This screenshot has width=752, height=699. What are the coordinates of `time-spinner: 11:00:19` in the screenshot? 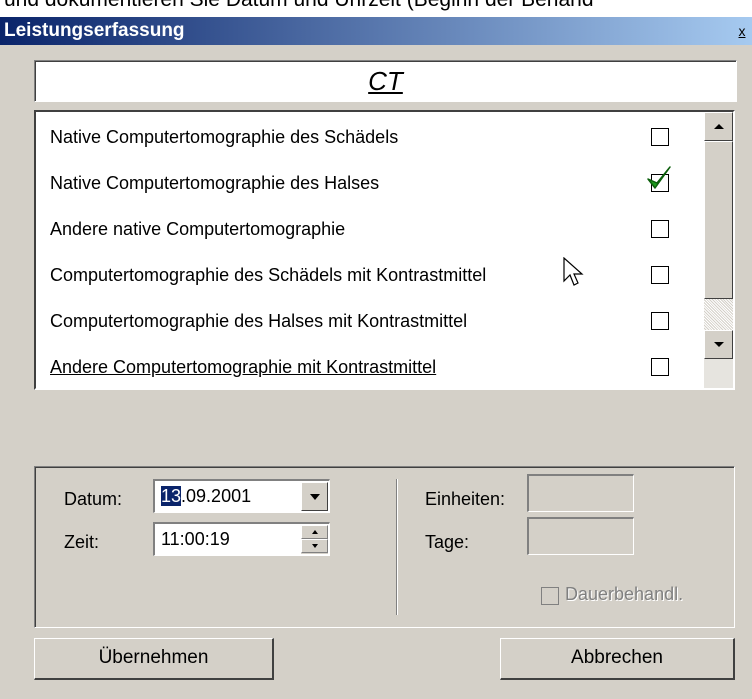 It's located at (241, 539).